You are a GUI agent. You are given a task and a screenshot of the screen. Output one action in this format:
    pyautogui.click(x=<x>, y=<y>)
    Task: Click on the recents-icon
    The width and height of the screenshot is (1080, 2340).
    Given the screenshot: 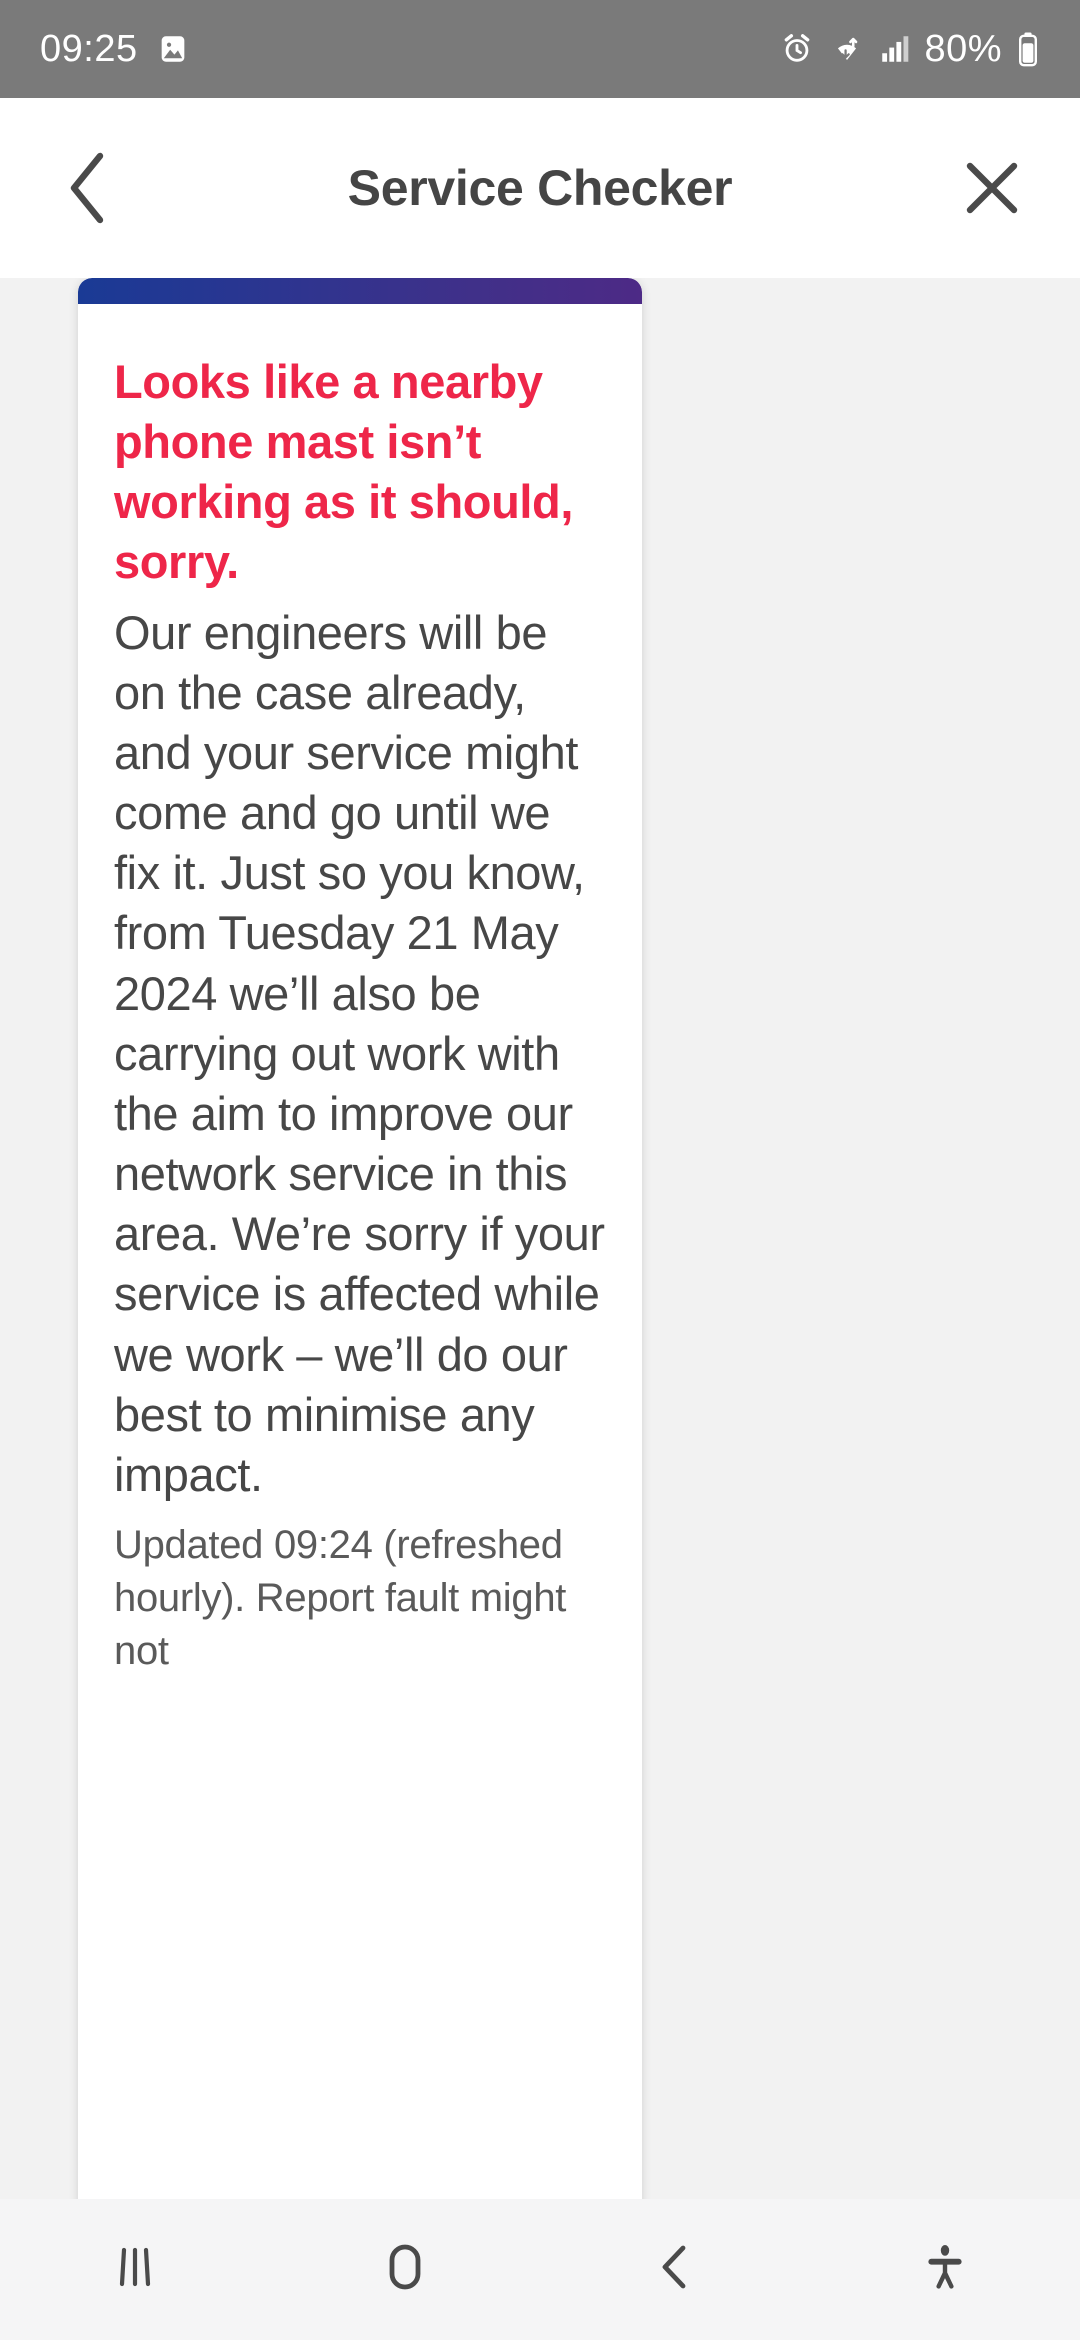 What is the action you would take?
    pyautogui.click(x=135, y=2269)
    